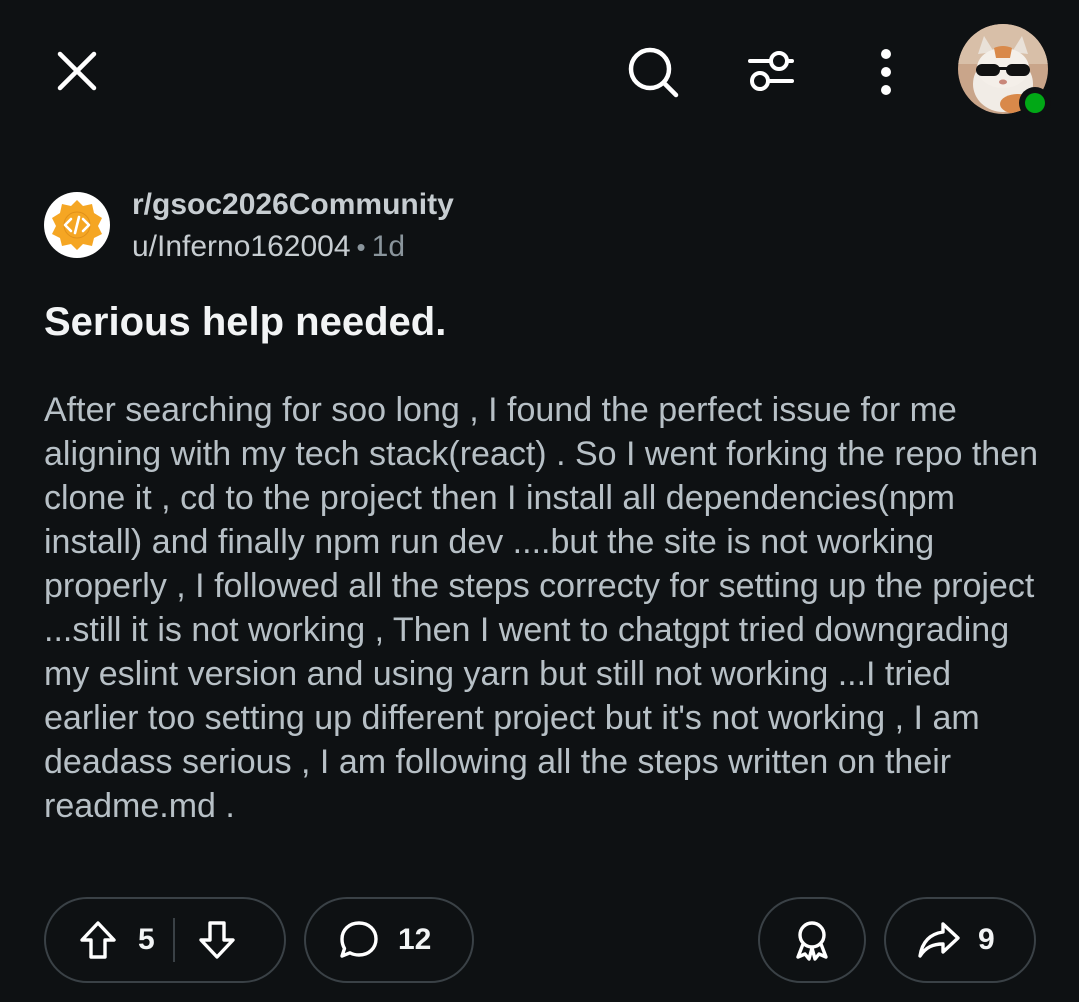  Describe the element at coordinates (173, 940) in the screenshot. I see `vote-divider` at that location.